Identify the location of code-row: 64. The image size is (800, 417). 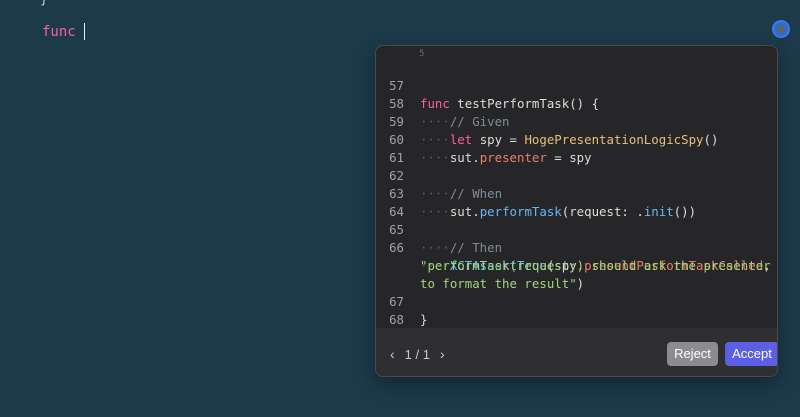
(576, 202).